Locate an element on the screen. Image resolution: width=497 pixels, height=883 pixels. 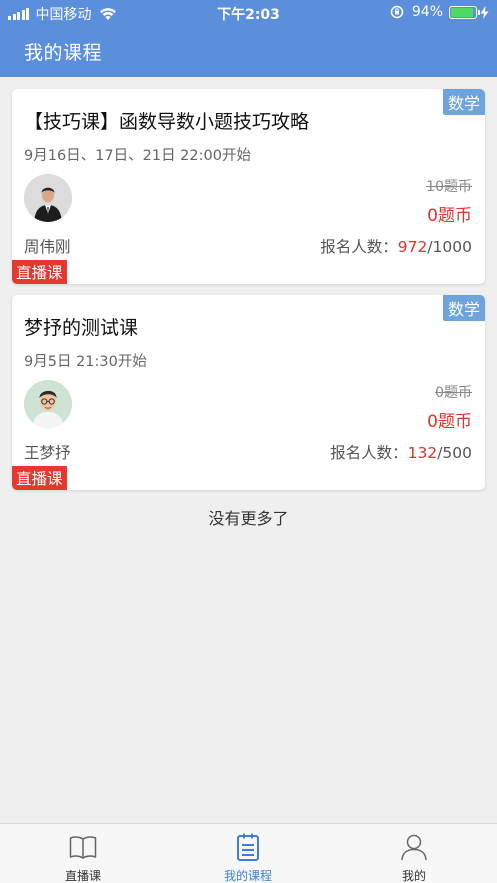
enroll-count: 972 is located at coordinates (412, 247).